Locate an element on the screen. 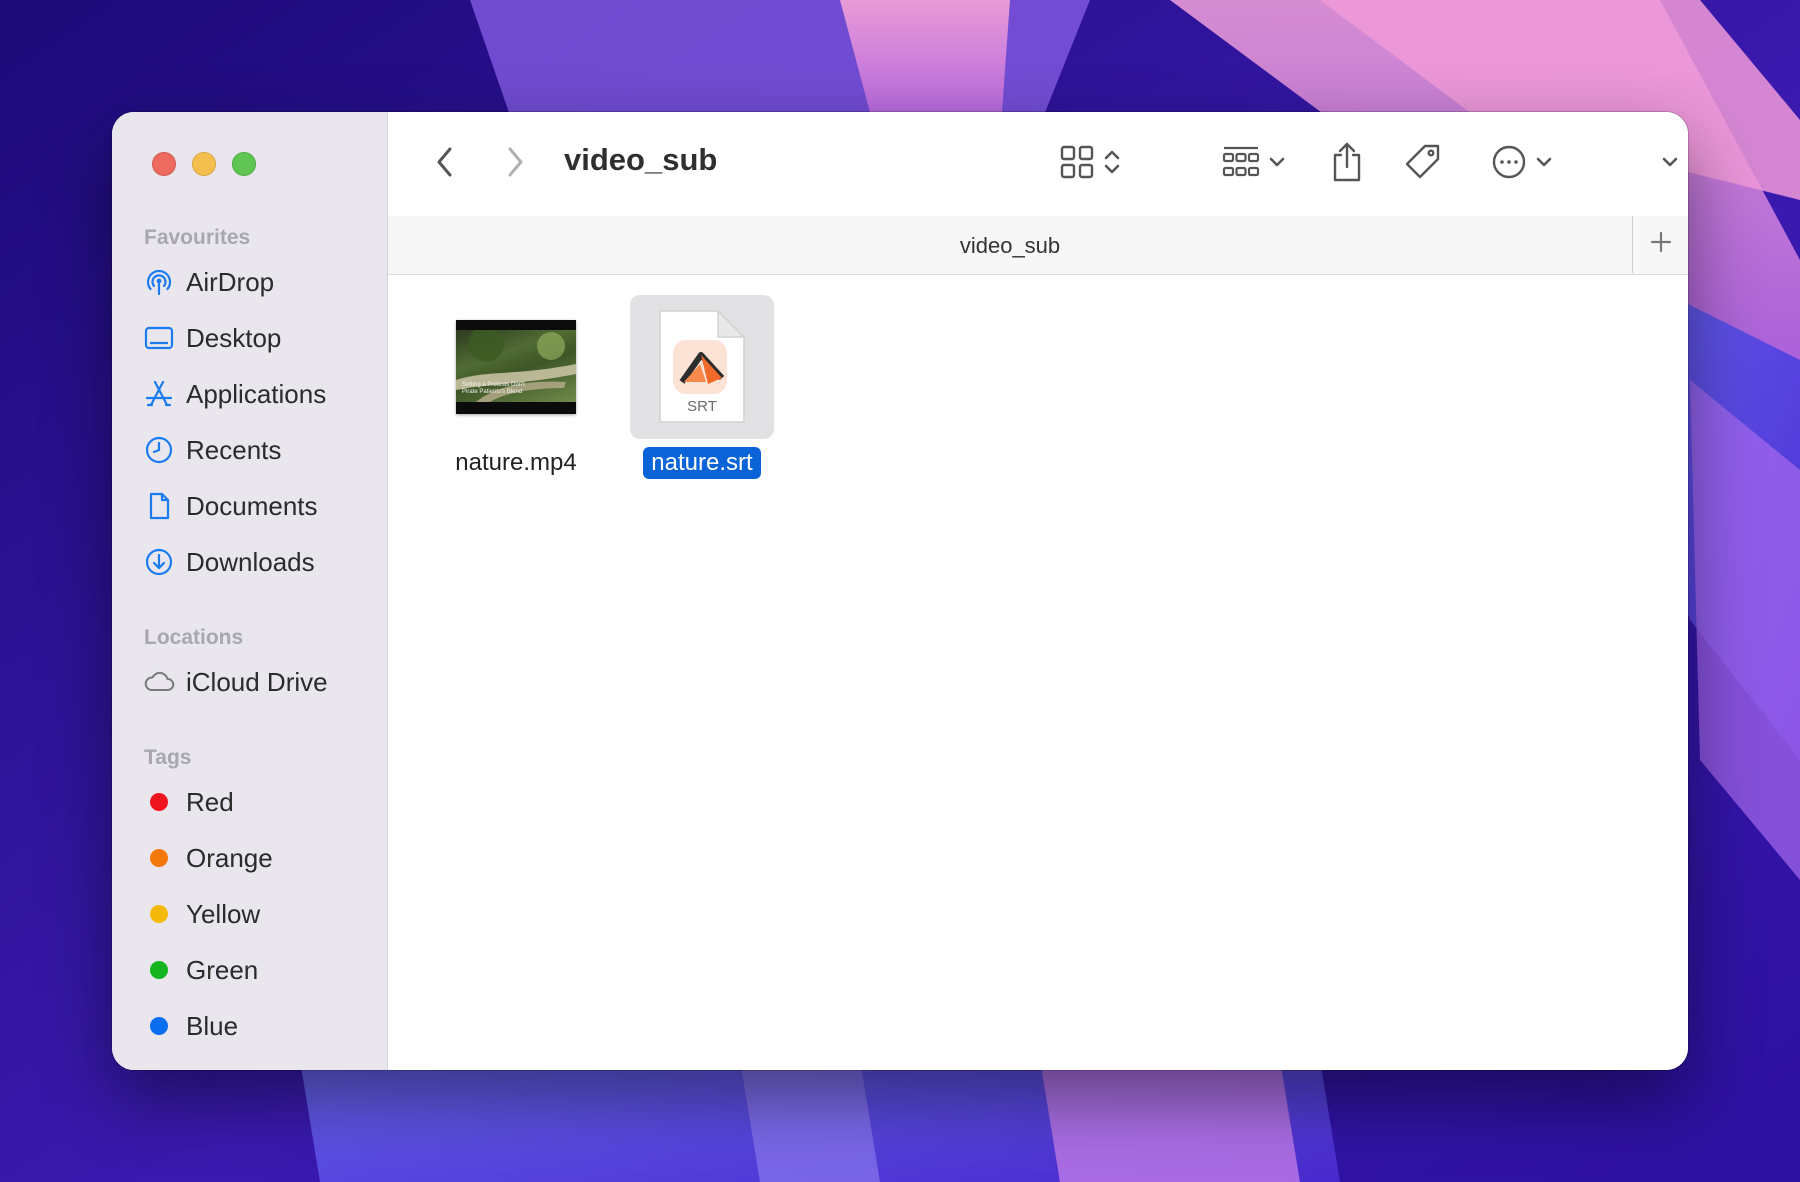 This screenshot has height=1182, width=1800. file-thumbnail: SRT is located at coordinates (702, 367).